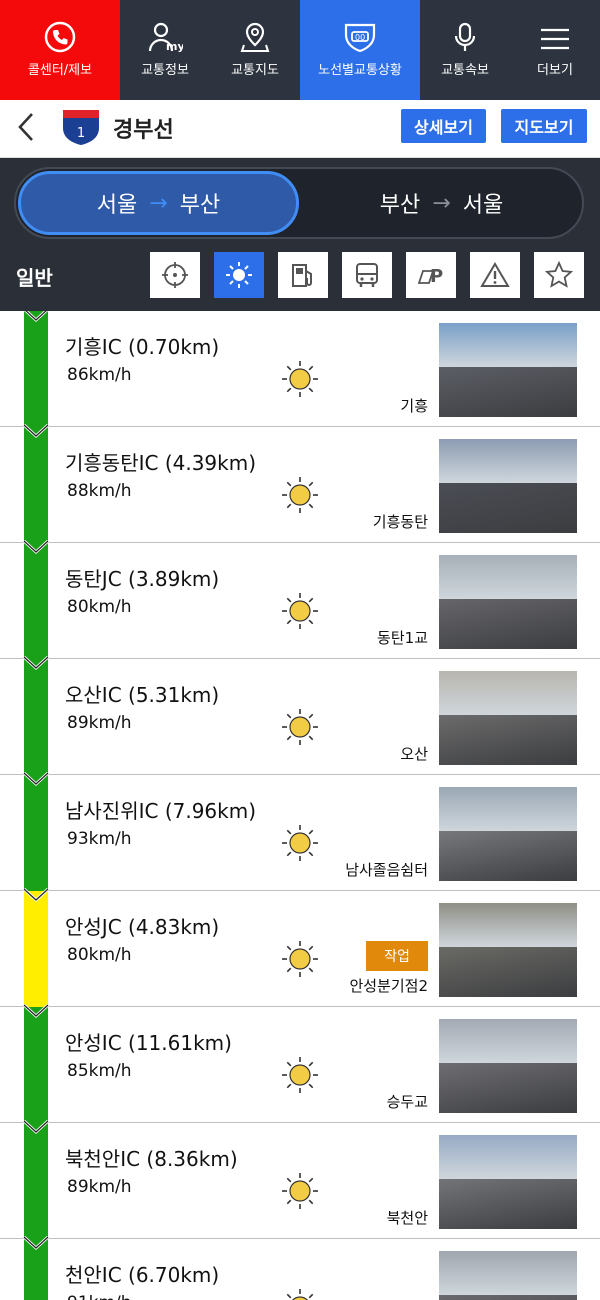 This screenshot has width=600, height=1300. I want to click on nav-label: 콜센터/제보, so click(60, 70).